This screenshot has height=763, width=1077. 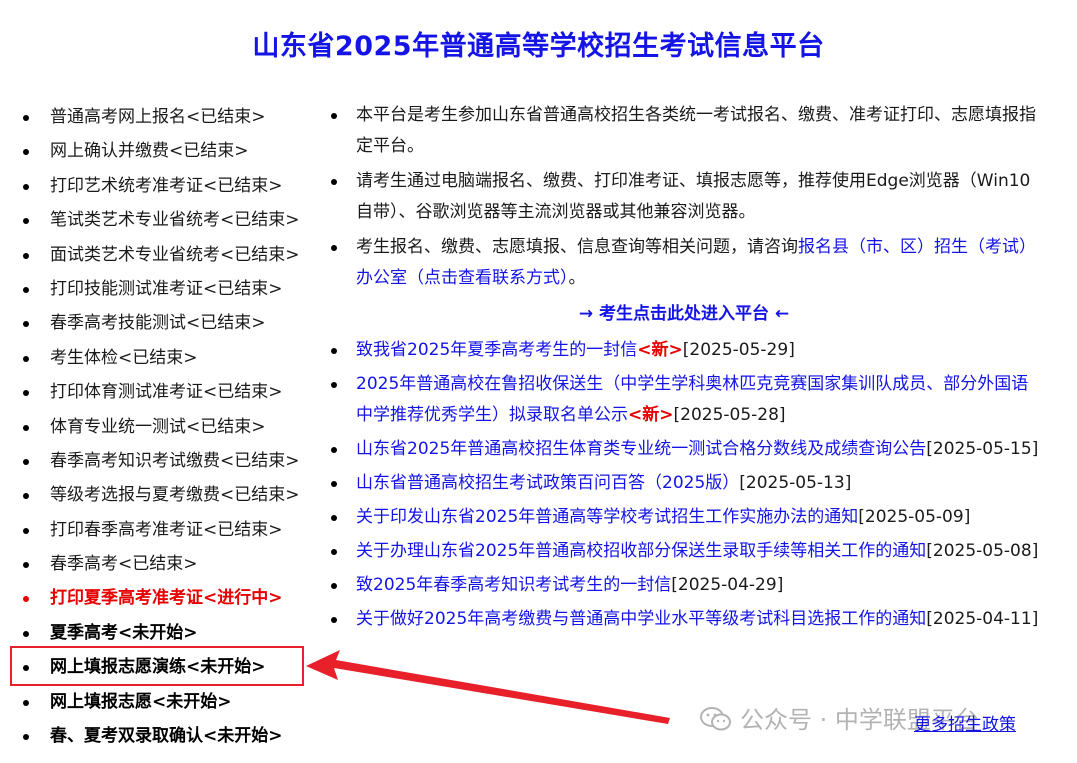 I want to click on news-link: 关于印发山东省2025年普通高等学校考试招生工作实施办法的通知, so click(x=607, y=517).